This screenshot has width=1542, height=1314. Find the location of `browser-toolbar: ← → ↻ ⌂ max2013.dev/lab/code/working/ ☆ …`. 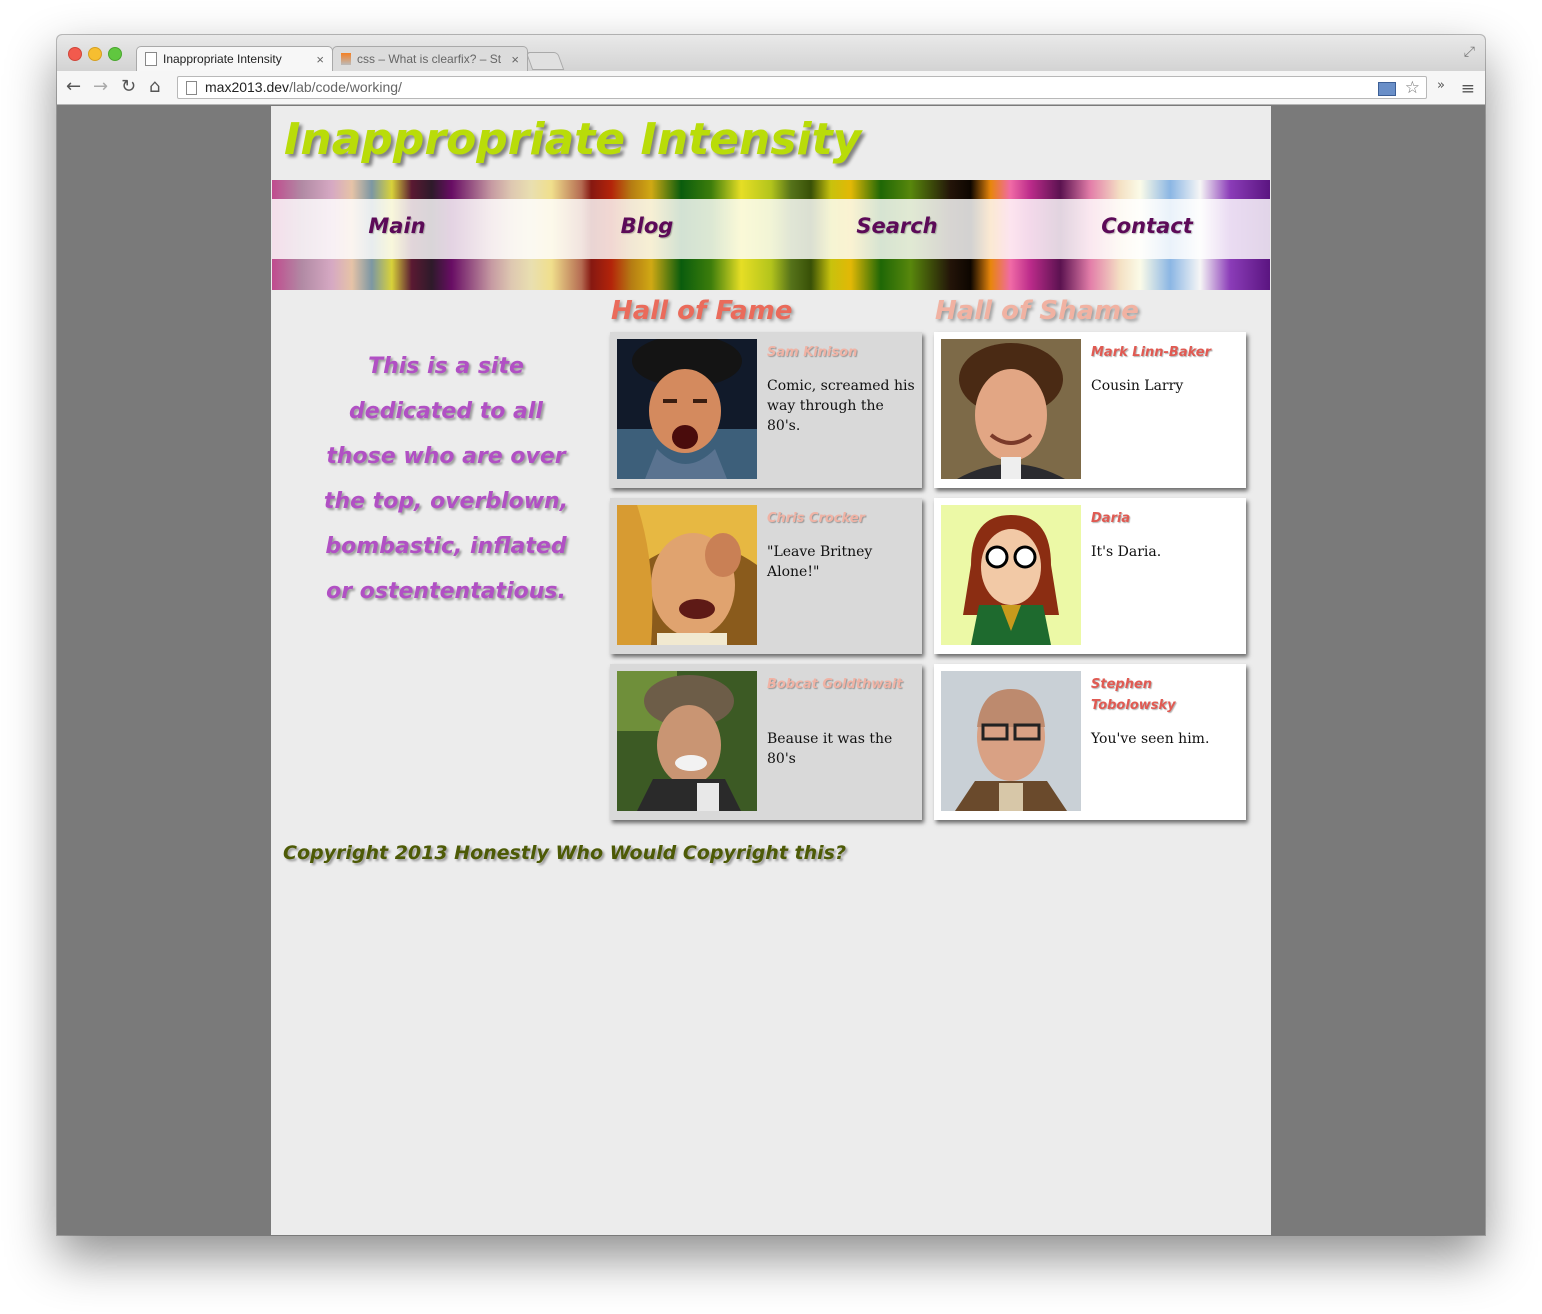

browser-toolbar: ← → ↻ ⌂ max2013.dev/lab/code/working/ ☆ … is located at coordinates (771, 88).